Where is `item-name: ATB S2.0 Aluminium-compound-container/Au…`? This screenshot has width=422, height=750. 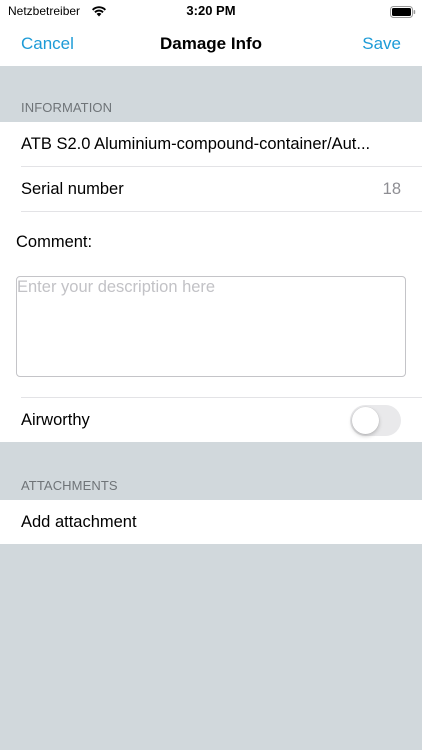 item-name: ATB S2.0 Aluminium-compound-container/Au… is located at coordinates (196, 144).